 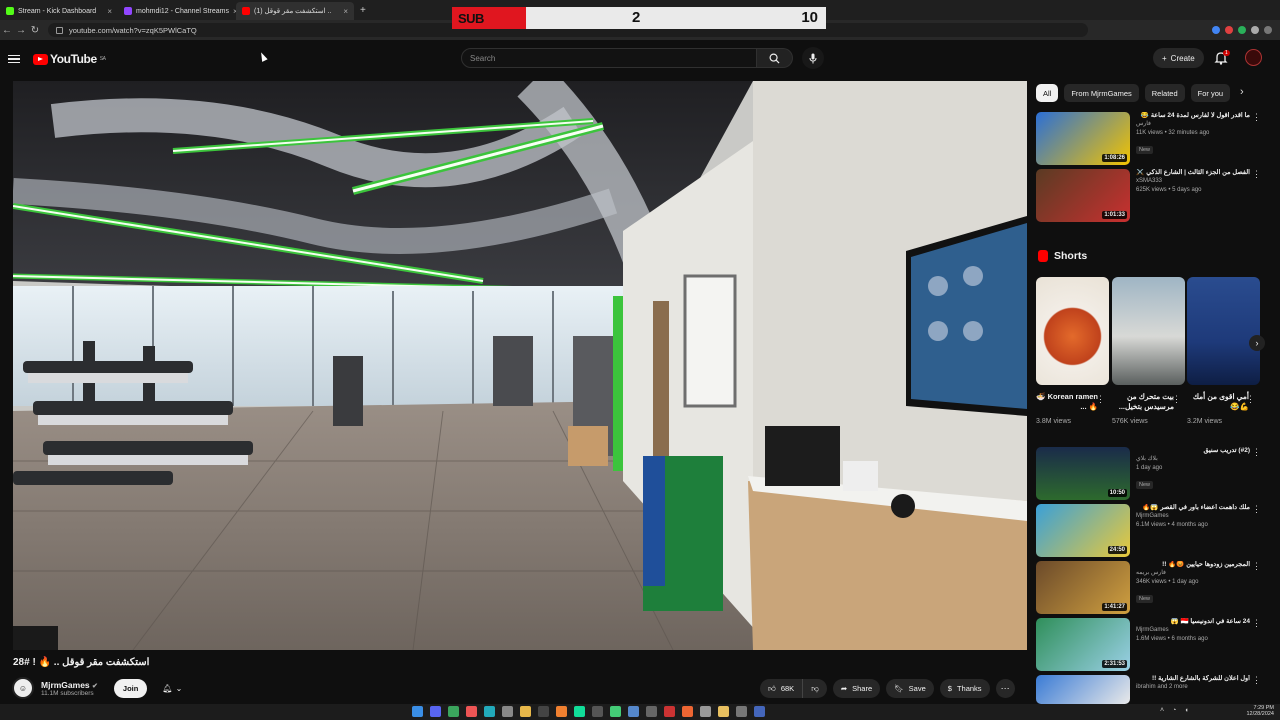 What do you see at coordinates (172, 688) in the screenshot?
I see `subscription-bell-button: 🔔︎ ⌄` at bounding box center [172, 688].